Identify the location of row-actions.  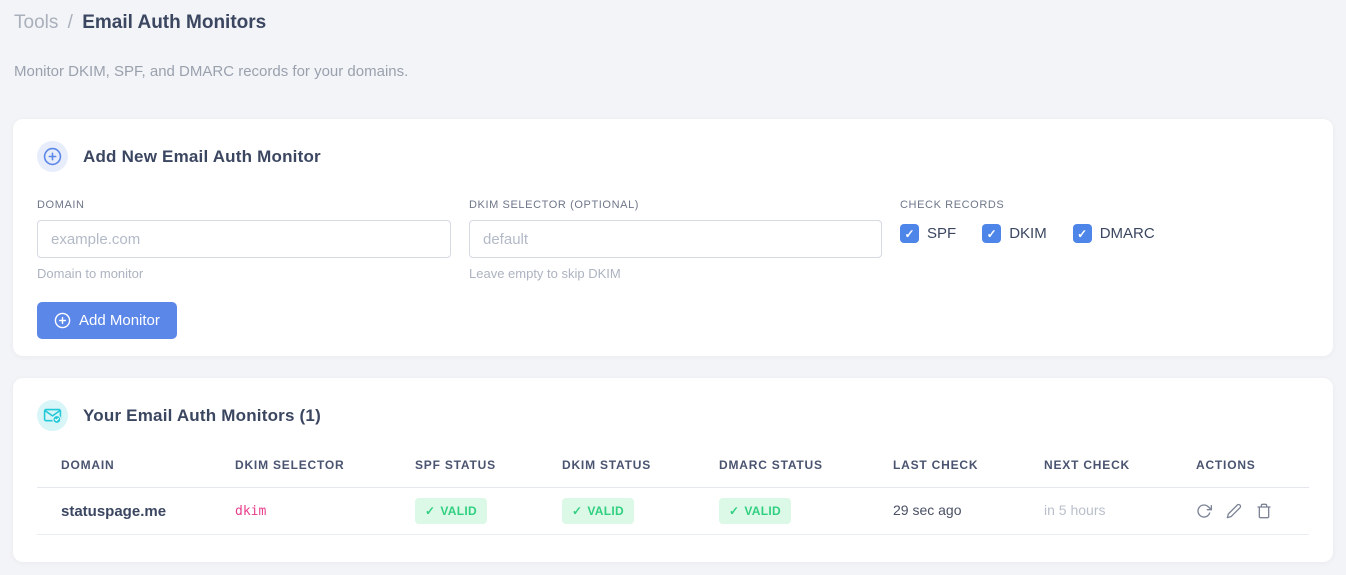
(1248, 511).